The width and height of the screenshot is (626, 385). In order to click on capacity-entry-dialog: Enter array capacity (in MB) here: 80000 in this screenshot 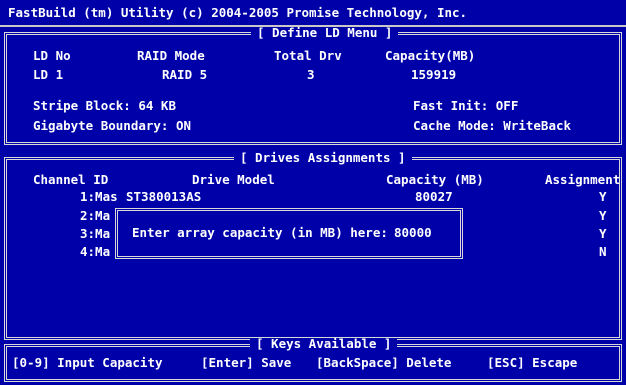, I will do `click(289, 233)`.